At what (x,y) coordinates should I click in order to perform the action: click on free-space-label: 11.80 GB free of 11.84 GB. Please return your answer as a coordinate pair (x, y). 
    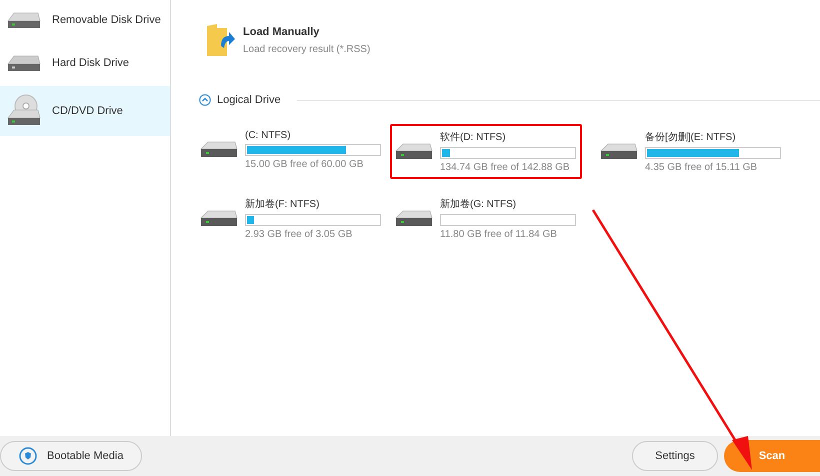
    Looking at the image, I should click on (499, 234).